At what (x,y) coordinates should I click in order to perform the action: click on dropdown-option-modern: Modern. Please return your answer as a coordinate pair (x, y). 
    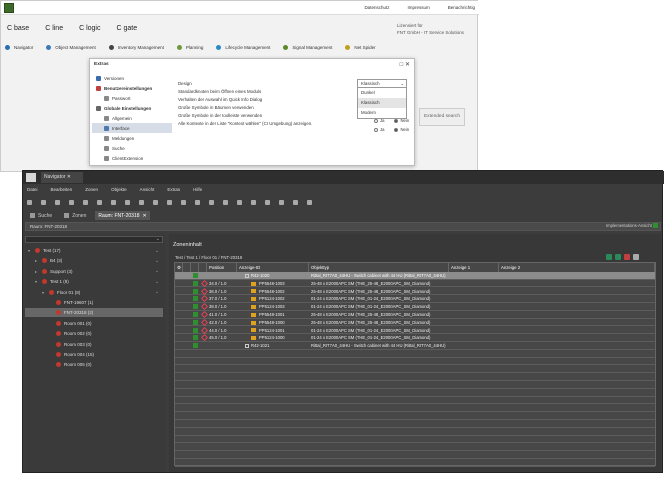
    Looking at the image, I should click on (382, 113).